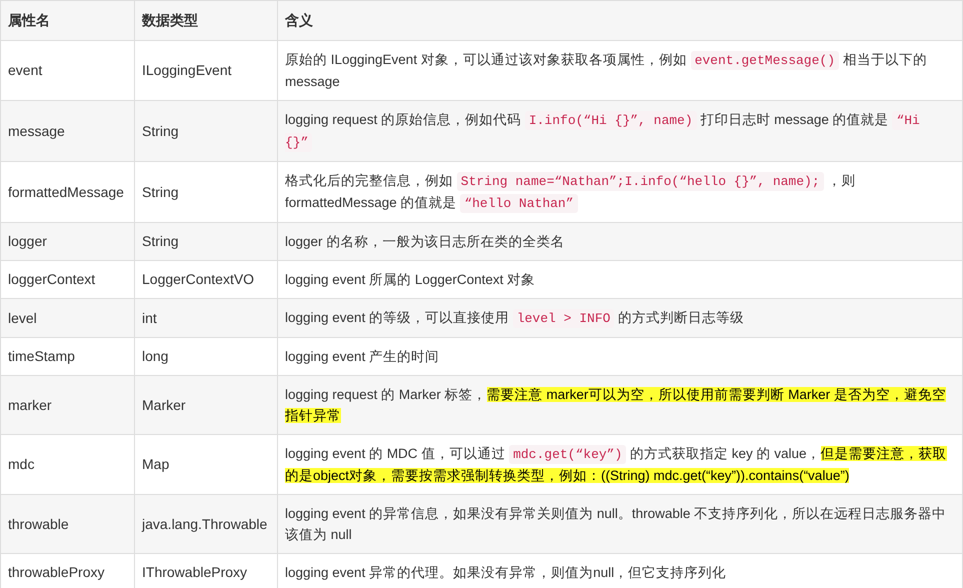 The height and width of the screenshot is (588, 963). I want to click on table-cell: 原始的 ILoggingEvent 对象，可以通过该对象获取各项属性，例如 event.getMessage() 相当于以下的 message, so click(620, 70).